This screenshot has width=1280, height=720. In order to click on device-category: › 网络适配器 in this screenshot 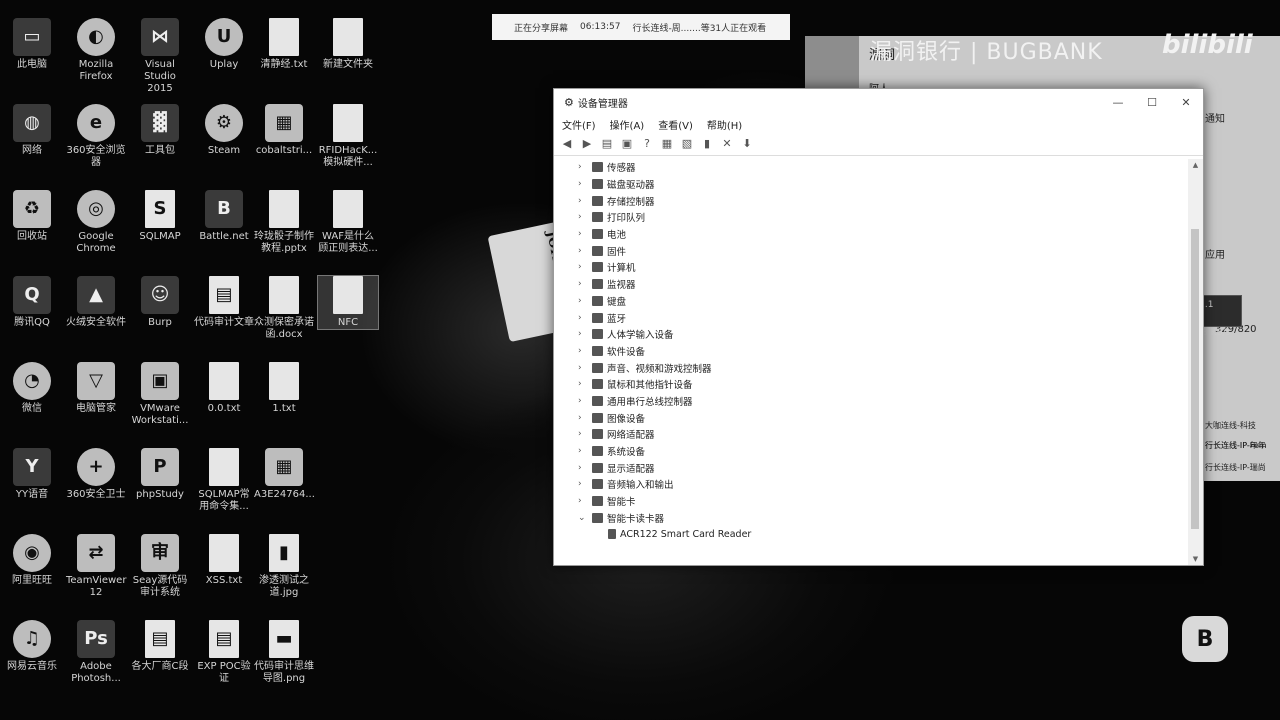, I will do `click(870, 434)`.